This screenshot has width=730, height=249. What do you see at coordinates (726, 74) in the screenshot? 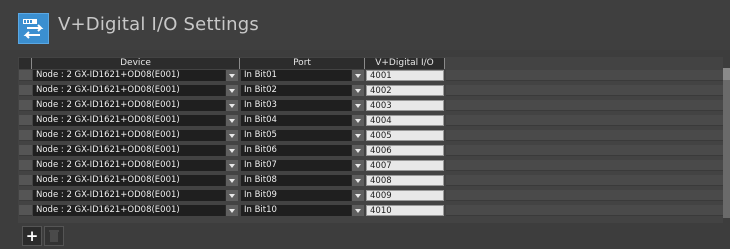
I see `scroll-up-arrow` at bounding box center [726, 74].